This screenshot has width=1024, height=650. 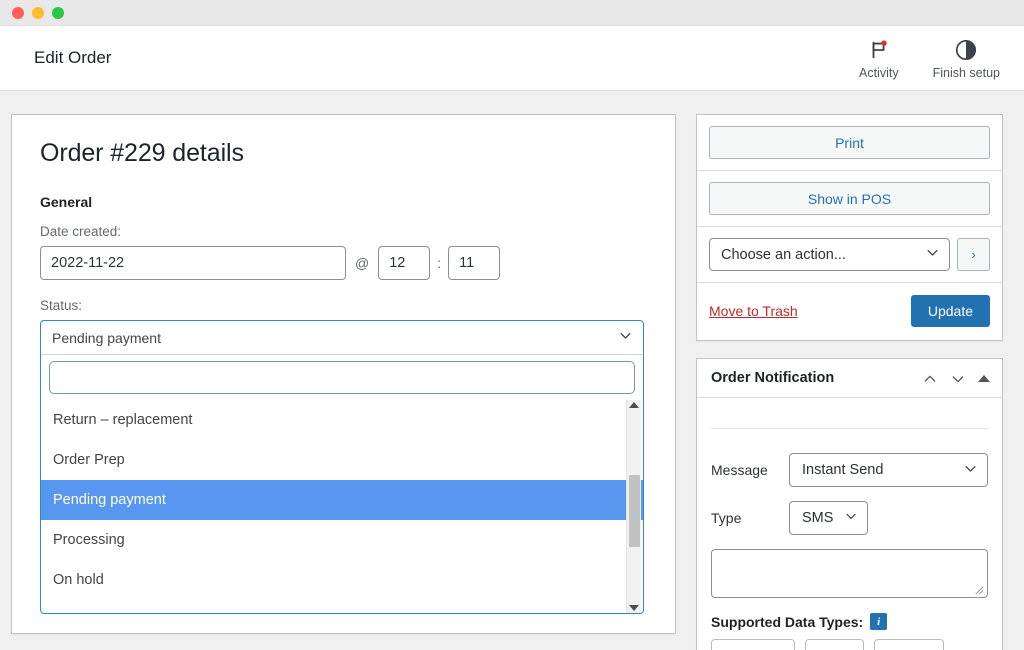 I want to click on status-option: Processing, so click(x=342, y=540).